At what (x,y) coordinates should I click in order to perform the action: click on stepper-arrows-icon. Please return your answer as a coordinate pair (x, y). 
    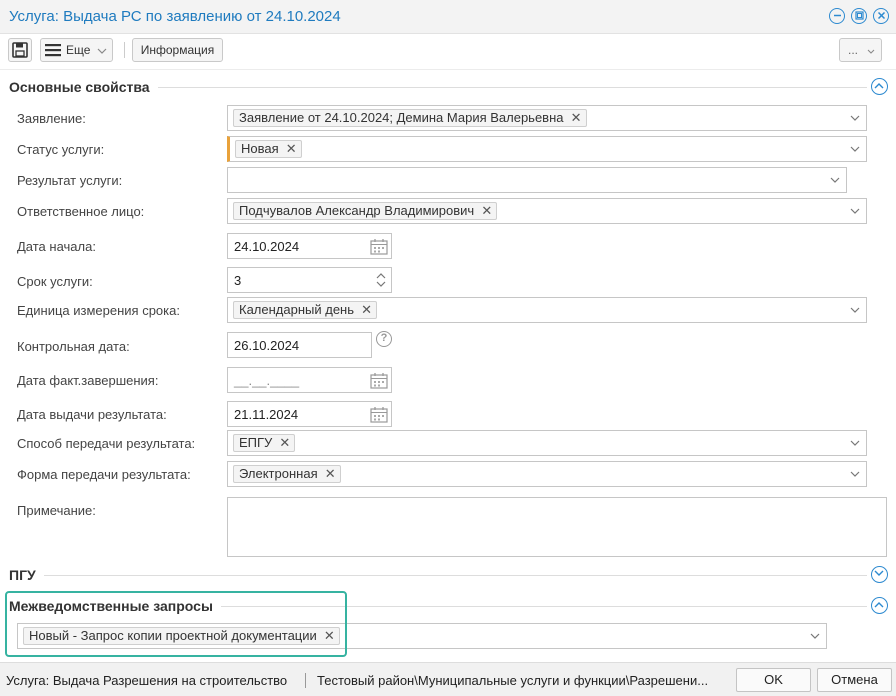
    Looking at the image, I should click on (381, 280).